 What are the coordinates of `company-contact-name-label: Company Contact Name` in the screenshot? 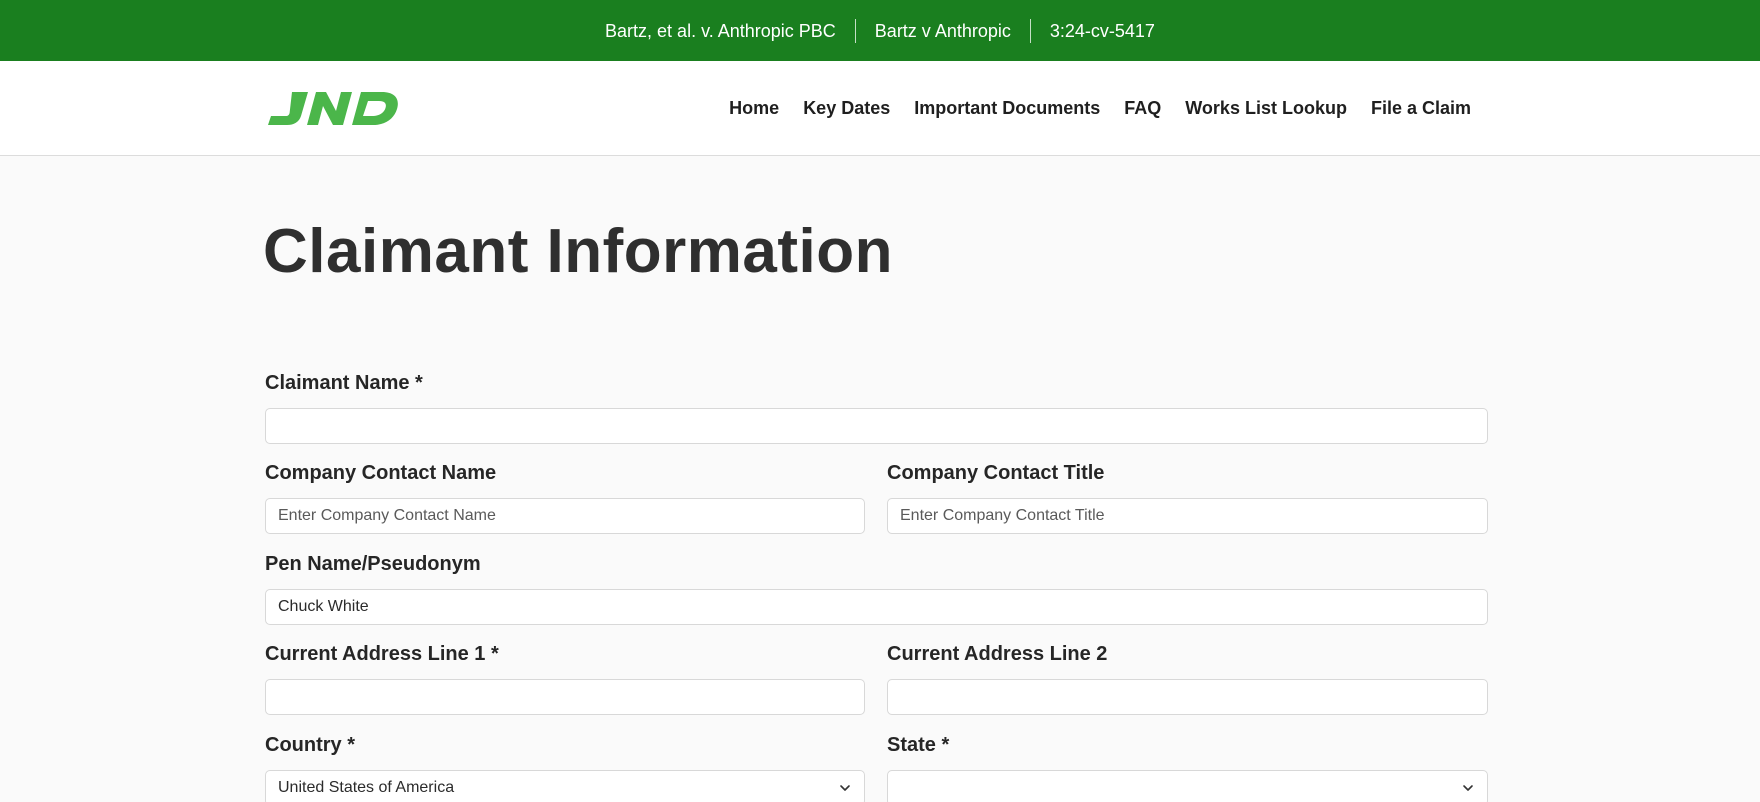 It's located at (381, 473).